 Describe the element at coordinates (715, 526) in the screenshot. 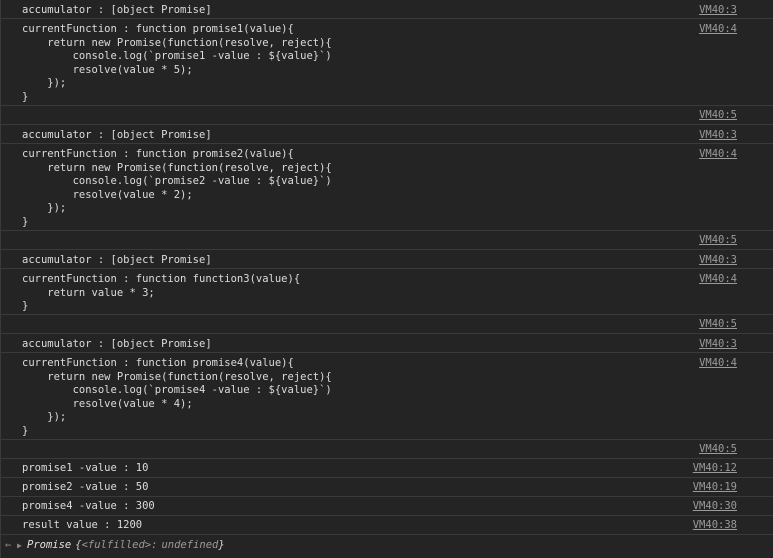

I see `source-link: VM40:38` at that location.